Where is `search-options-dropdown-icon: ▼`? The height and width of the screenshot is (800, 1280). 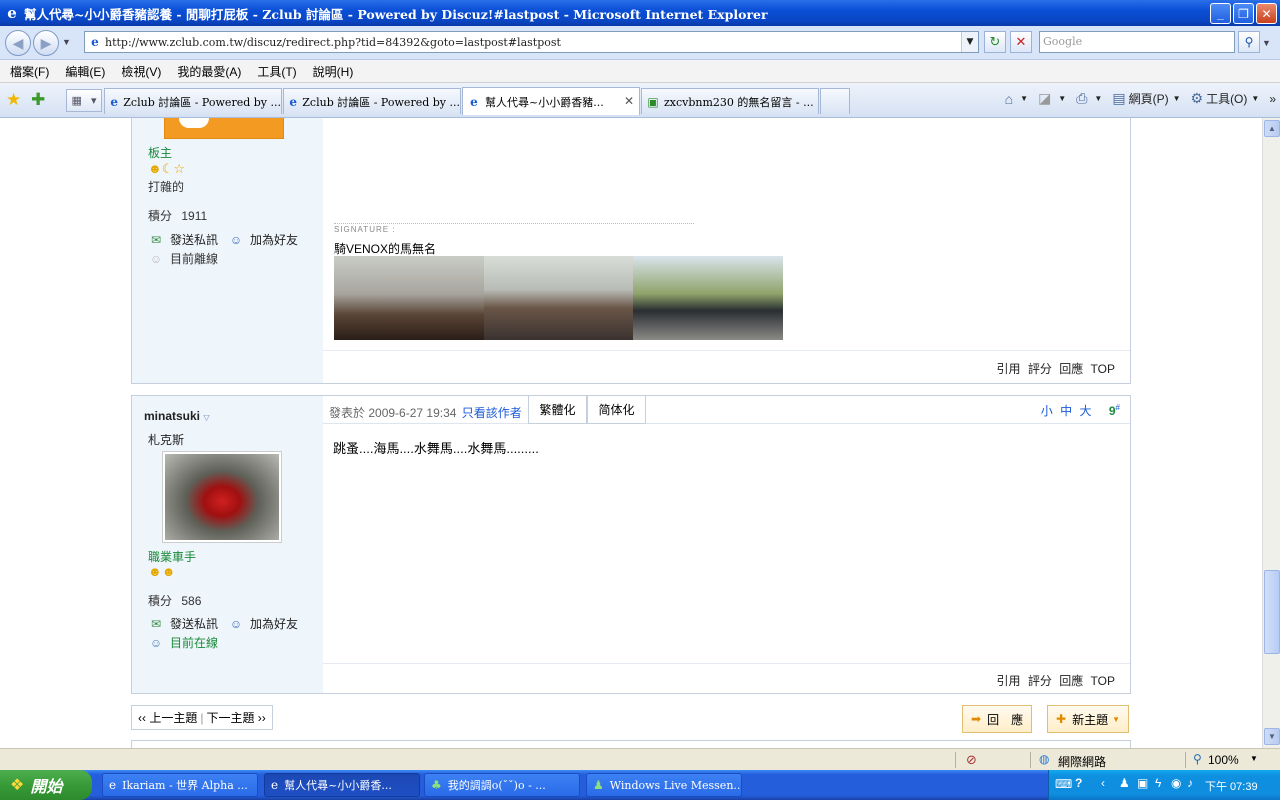
search-options-dropdown-icon: ▼ is located at coordinates (1266, 43).